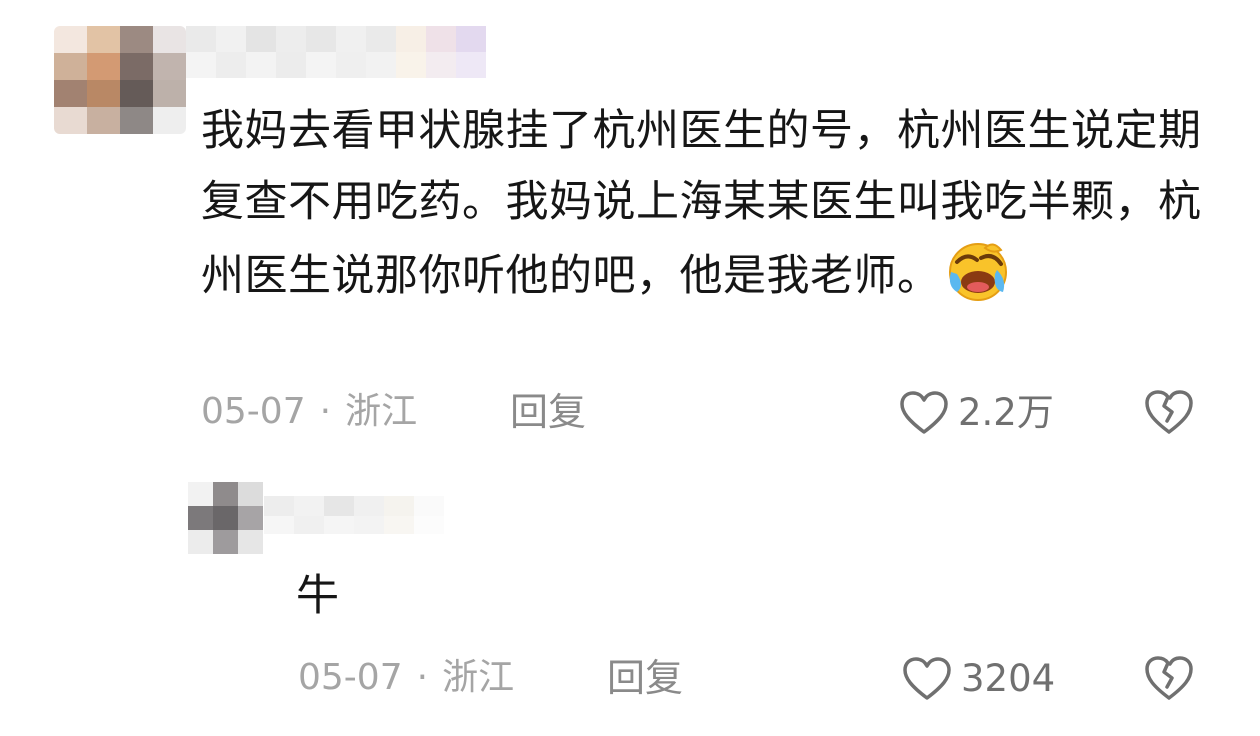  Describe the element at coordinates (336, 52) in the screenshot. I see `username` at that location.